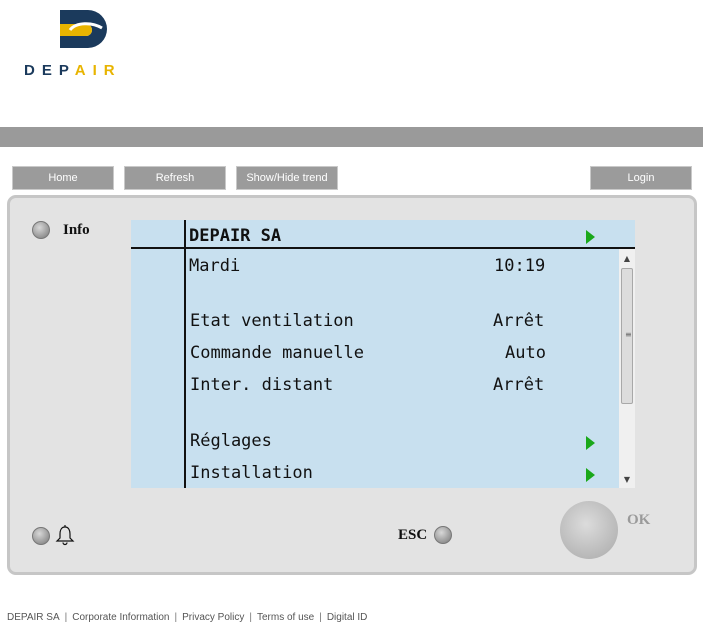 The height and width of the screenshot is (630, 703). Describe the element at coordinates (231, 441) in the screenshot. I see `menu-reglages: Réglages` at that location.